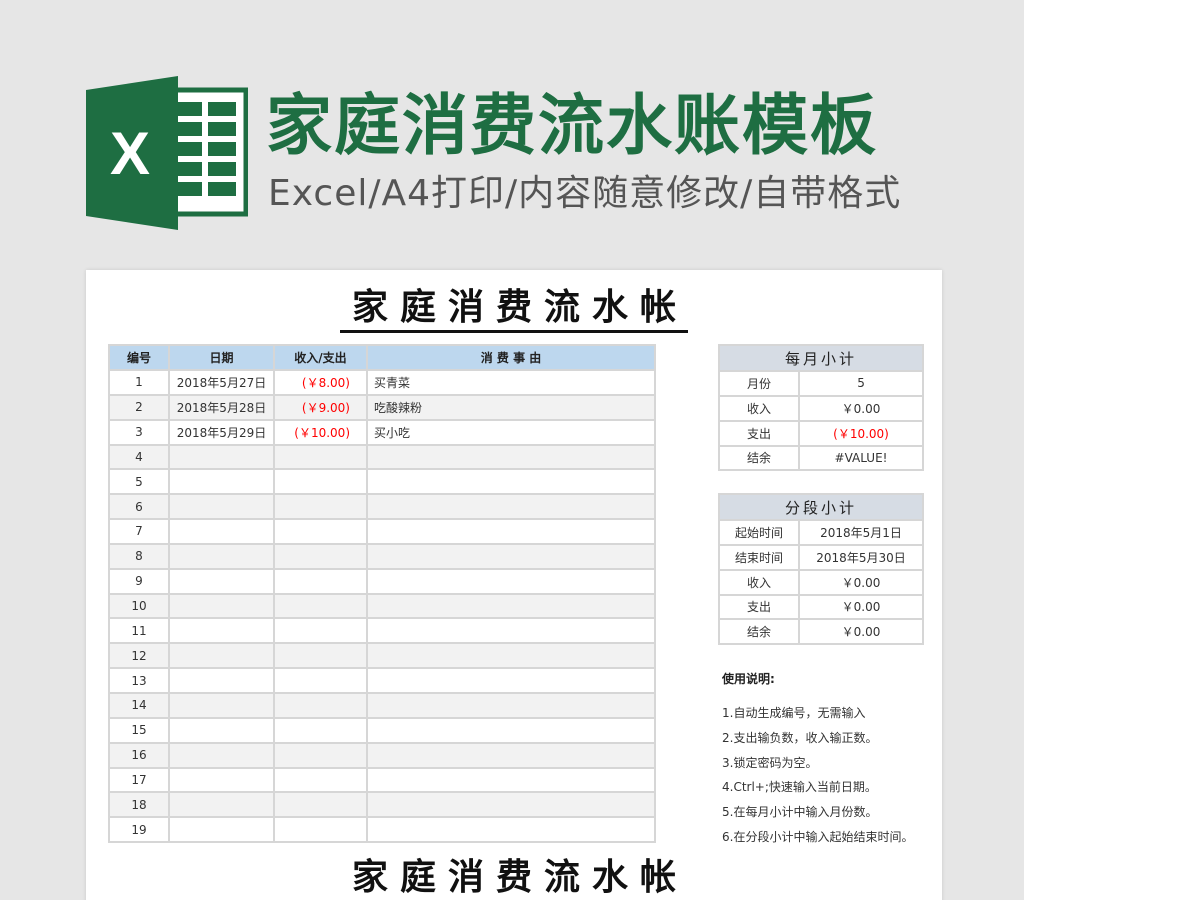  What do you see at coordinates (221, 432) in the screenshot?
I see `date-cell: 2018年5月29日` at bounding box center [221, 432].